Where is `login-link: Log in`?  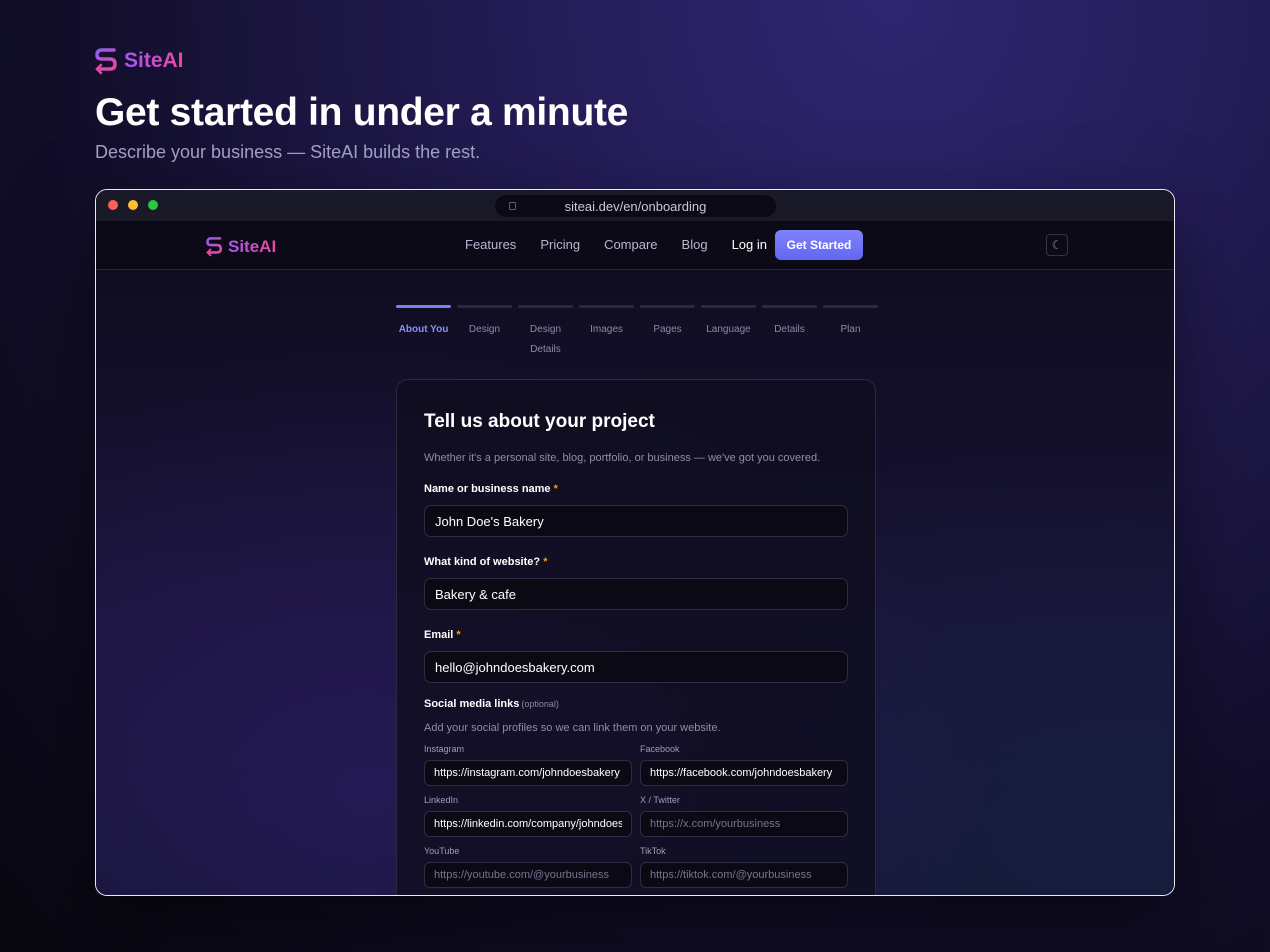
login-link: Log in is located at coordinates (749, 244).